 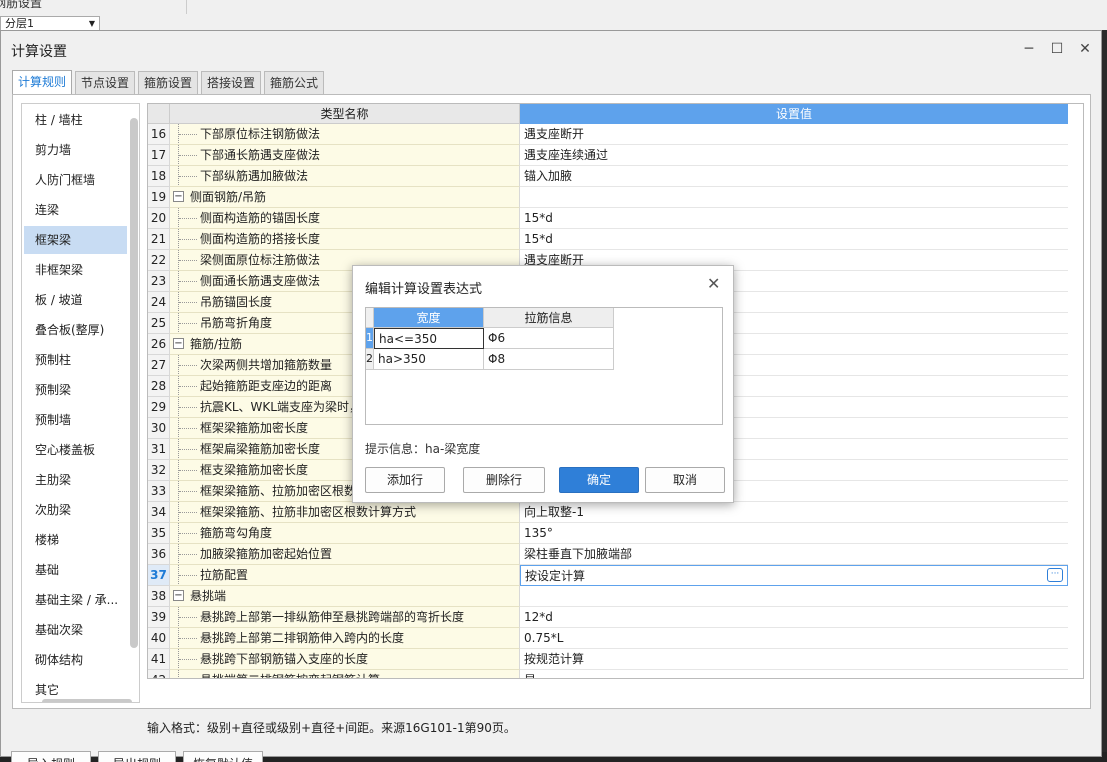 I want to click on row-setting-value: 135°, so click(x=794, y=533).